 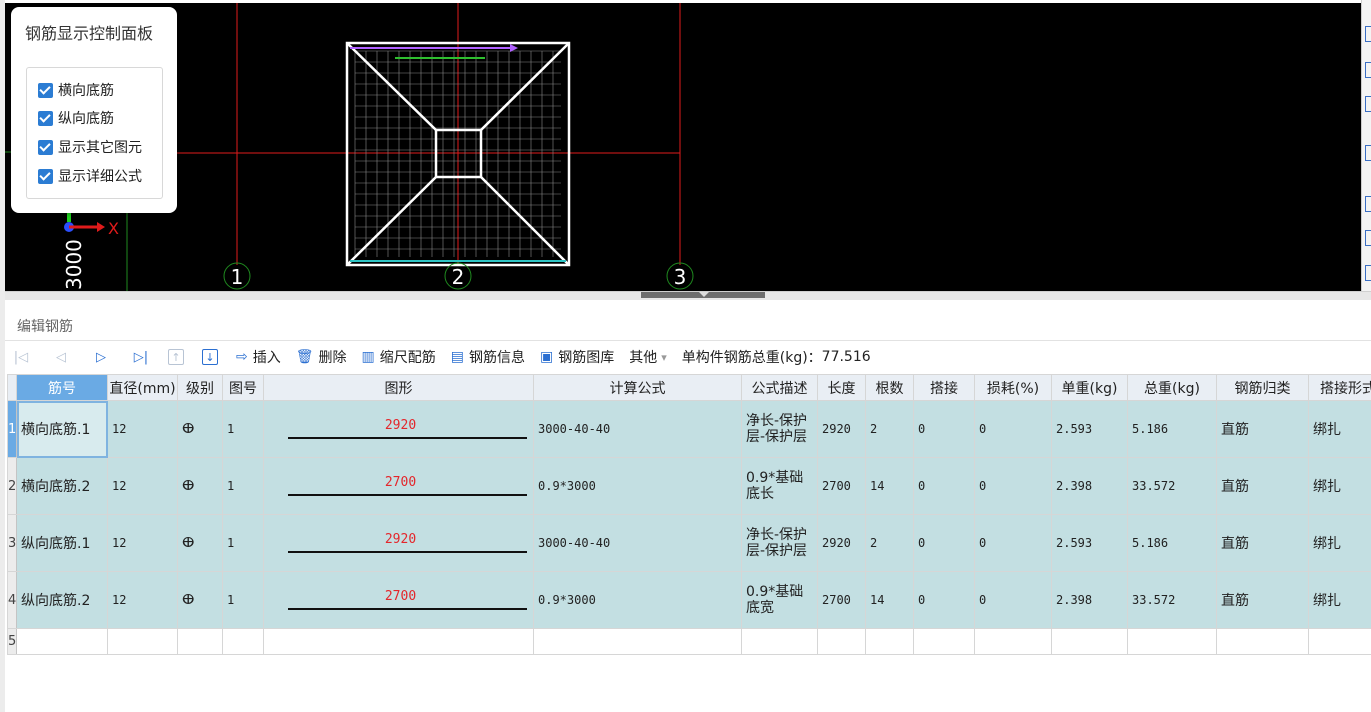 What do you see at coordinates (200, 387) in the screenshot?
I see `column-header: 级别` at bounding box center [200, 387].